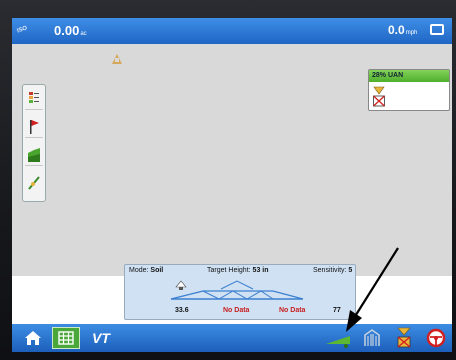 This screenshot has width=456, height=360. What do you see at coordinates (350, 270) in the screenshot?
I see `sensitivity-value: 5` at bounding box center [350, 270].